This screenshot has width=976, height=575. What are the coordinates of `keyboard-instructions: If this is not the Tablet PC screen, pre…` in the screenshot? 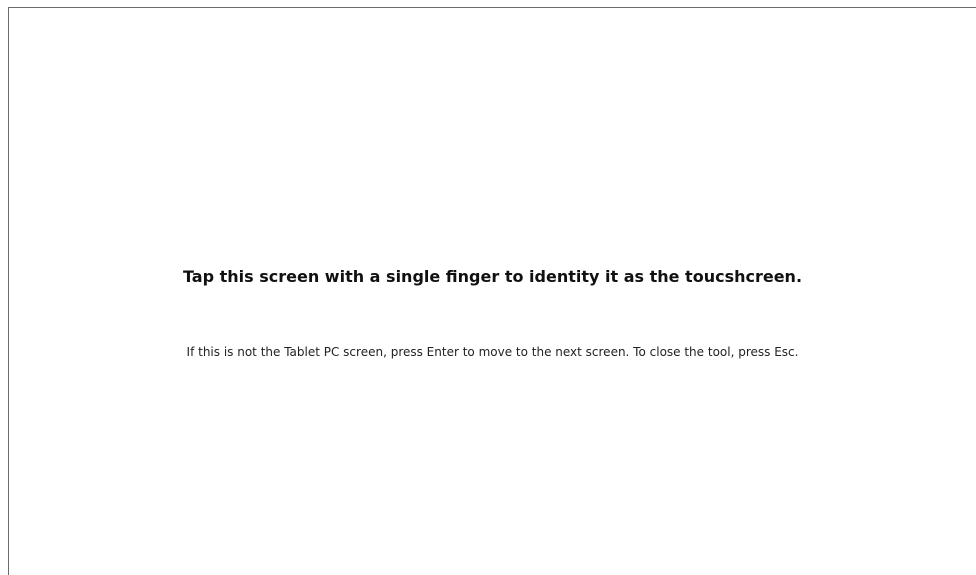 It's located at (492, 352).